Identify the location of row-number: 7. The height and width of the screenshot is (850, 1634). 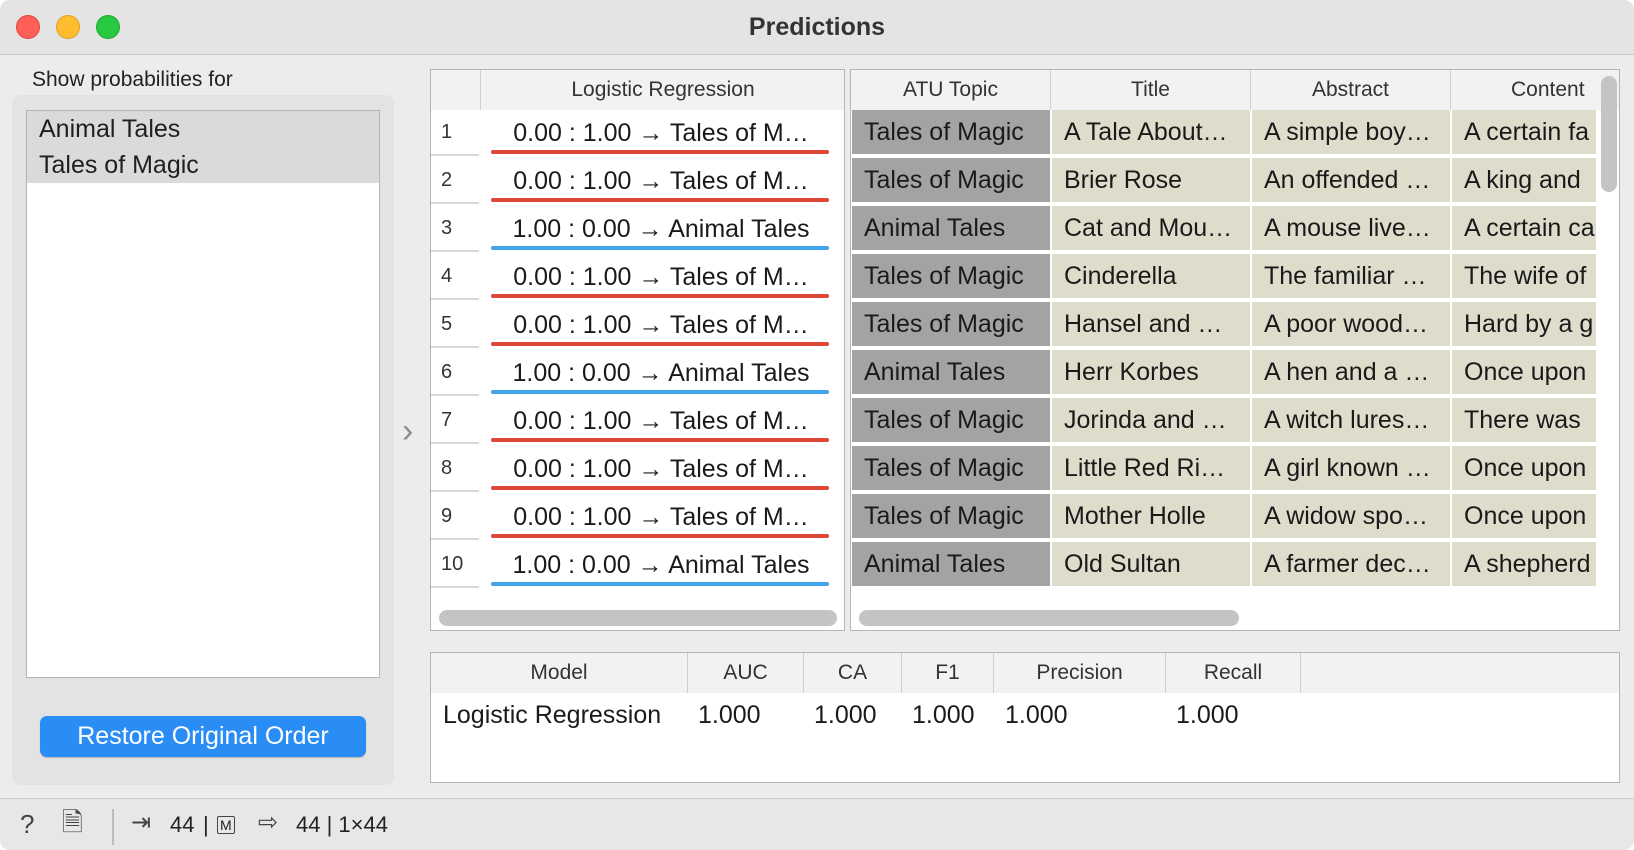
(455, 420).